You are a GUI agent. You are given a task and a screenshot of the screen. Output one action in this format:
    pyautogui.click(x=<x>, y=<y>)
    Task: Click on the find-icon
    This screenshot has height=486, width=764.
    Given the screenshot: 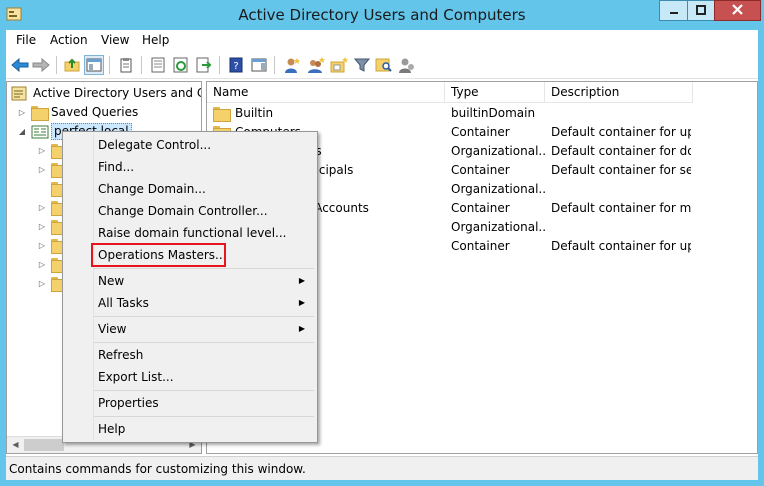 What is the action you would take?
    pyautogui.click(x=383, y=65)
    